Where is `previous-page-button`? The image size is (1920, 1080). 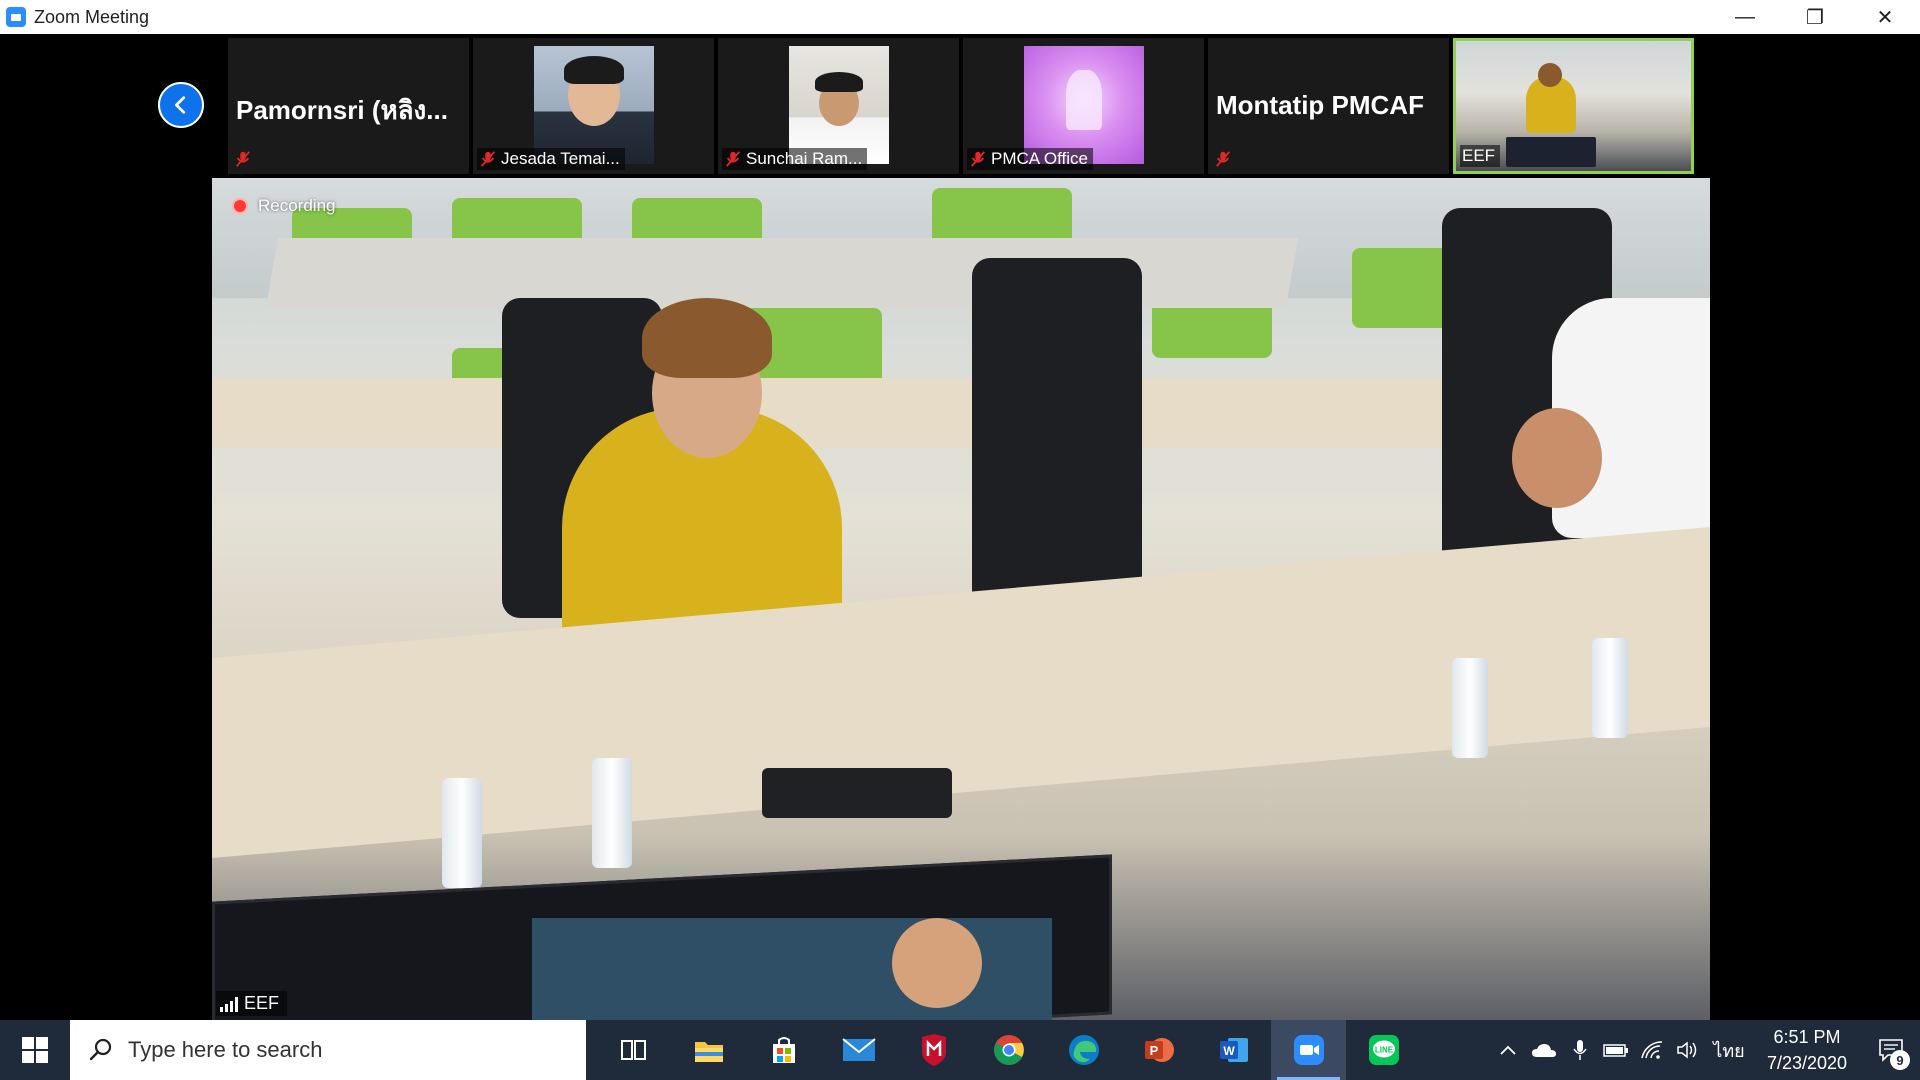
previous-page-button is located at coordinates (181, 105).